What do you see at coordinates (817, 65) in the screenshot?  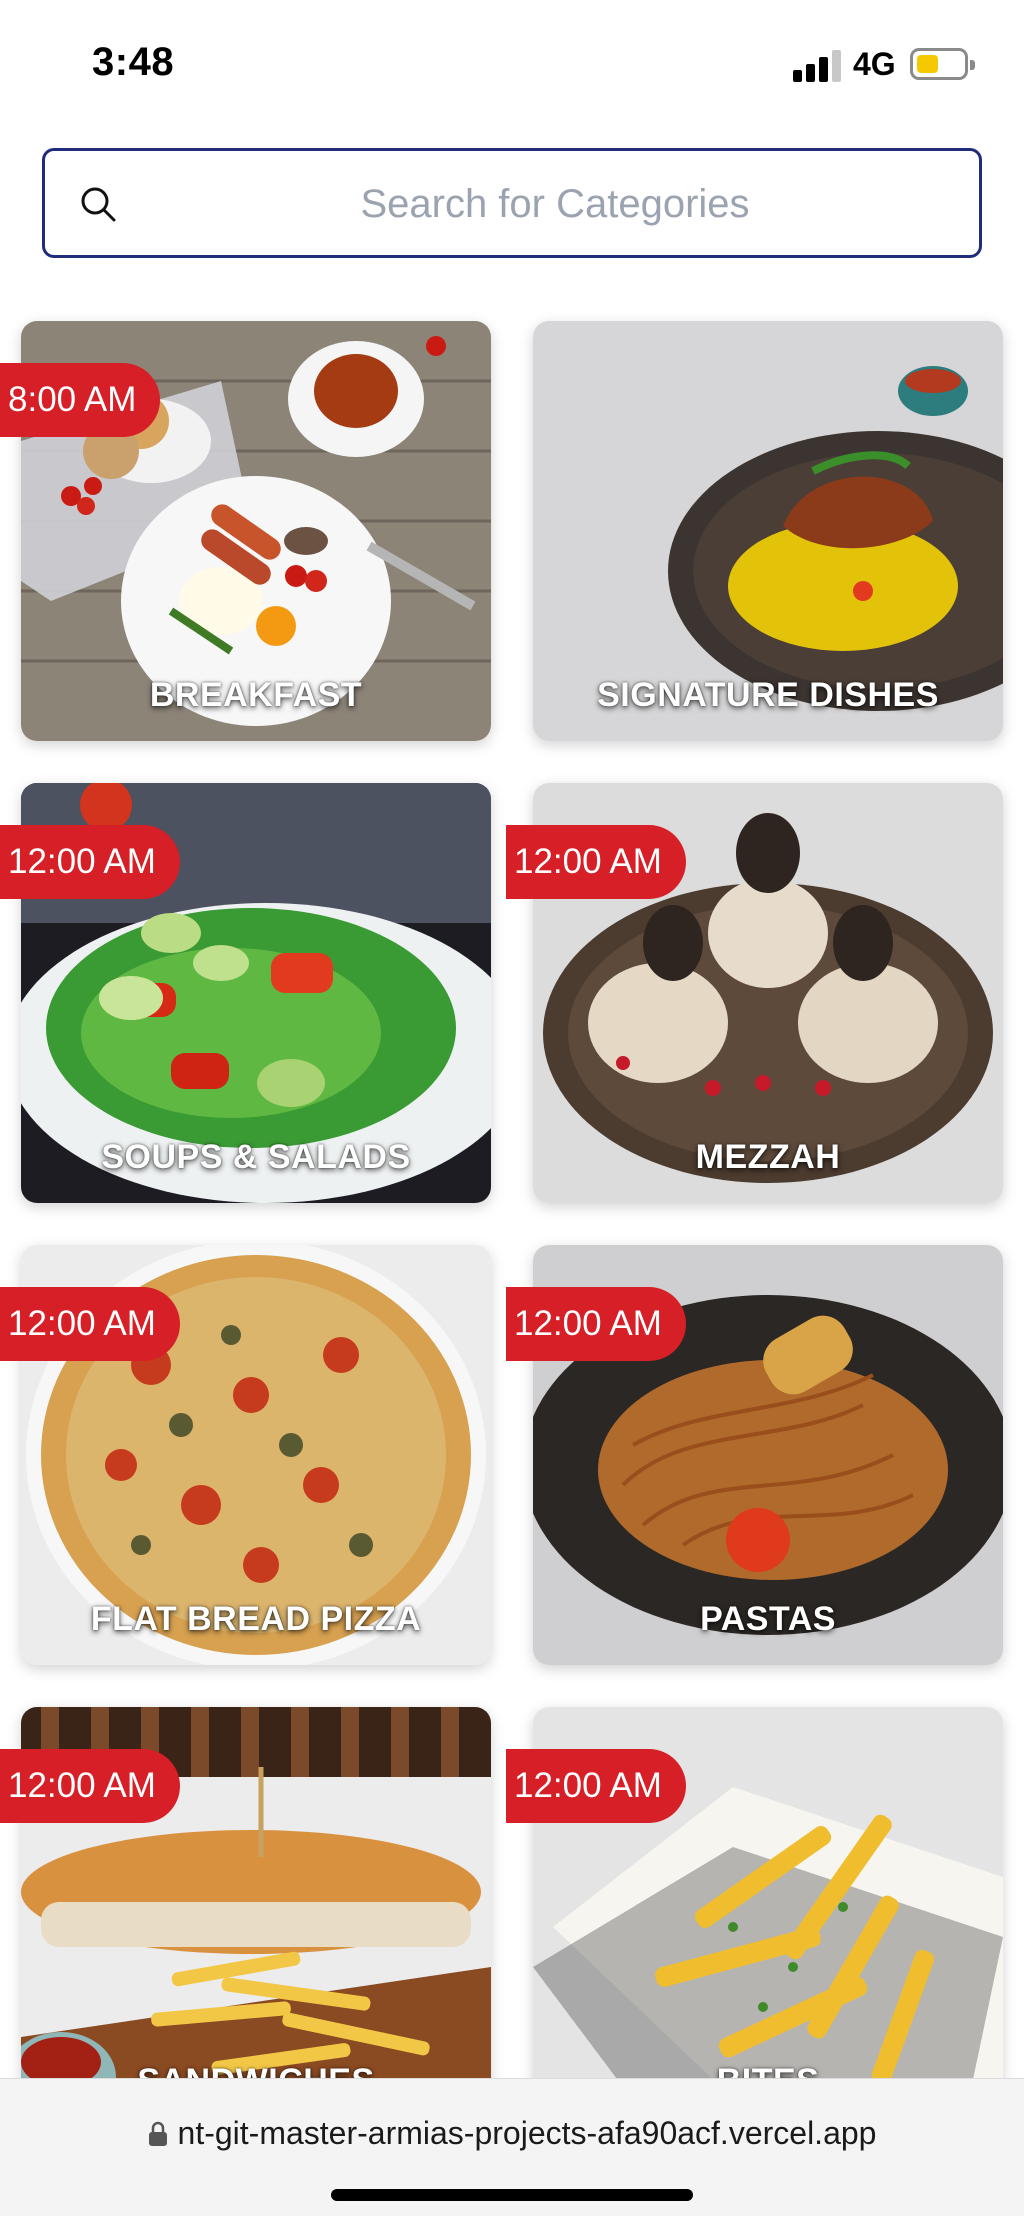 I see `signal-strength-icon` at bounding box center [817, 65].